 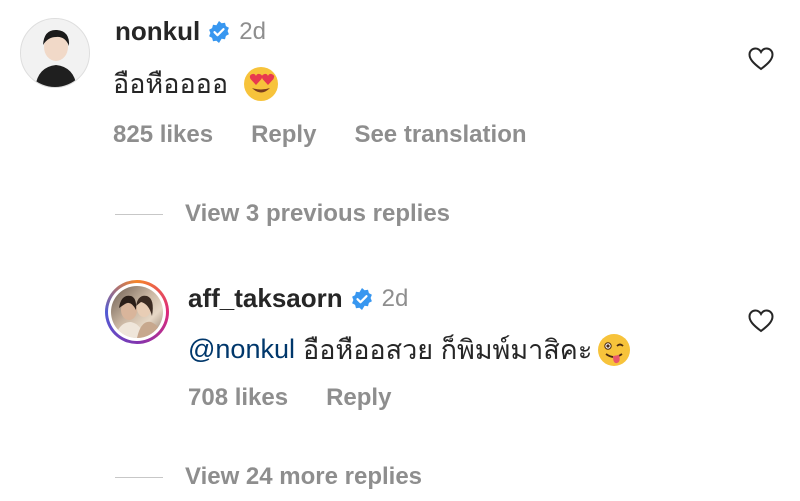 What do you see at coordinates (157, 31) in the screenshot?
I see `username: nonkul` at bounding box center [157, 31].